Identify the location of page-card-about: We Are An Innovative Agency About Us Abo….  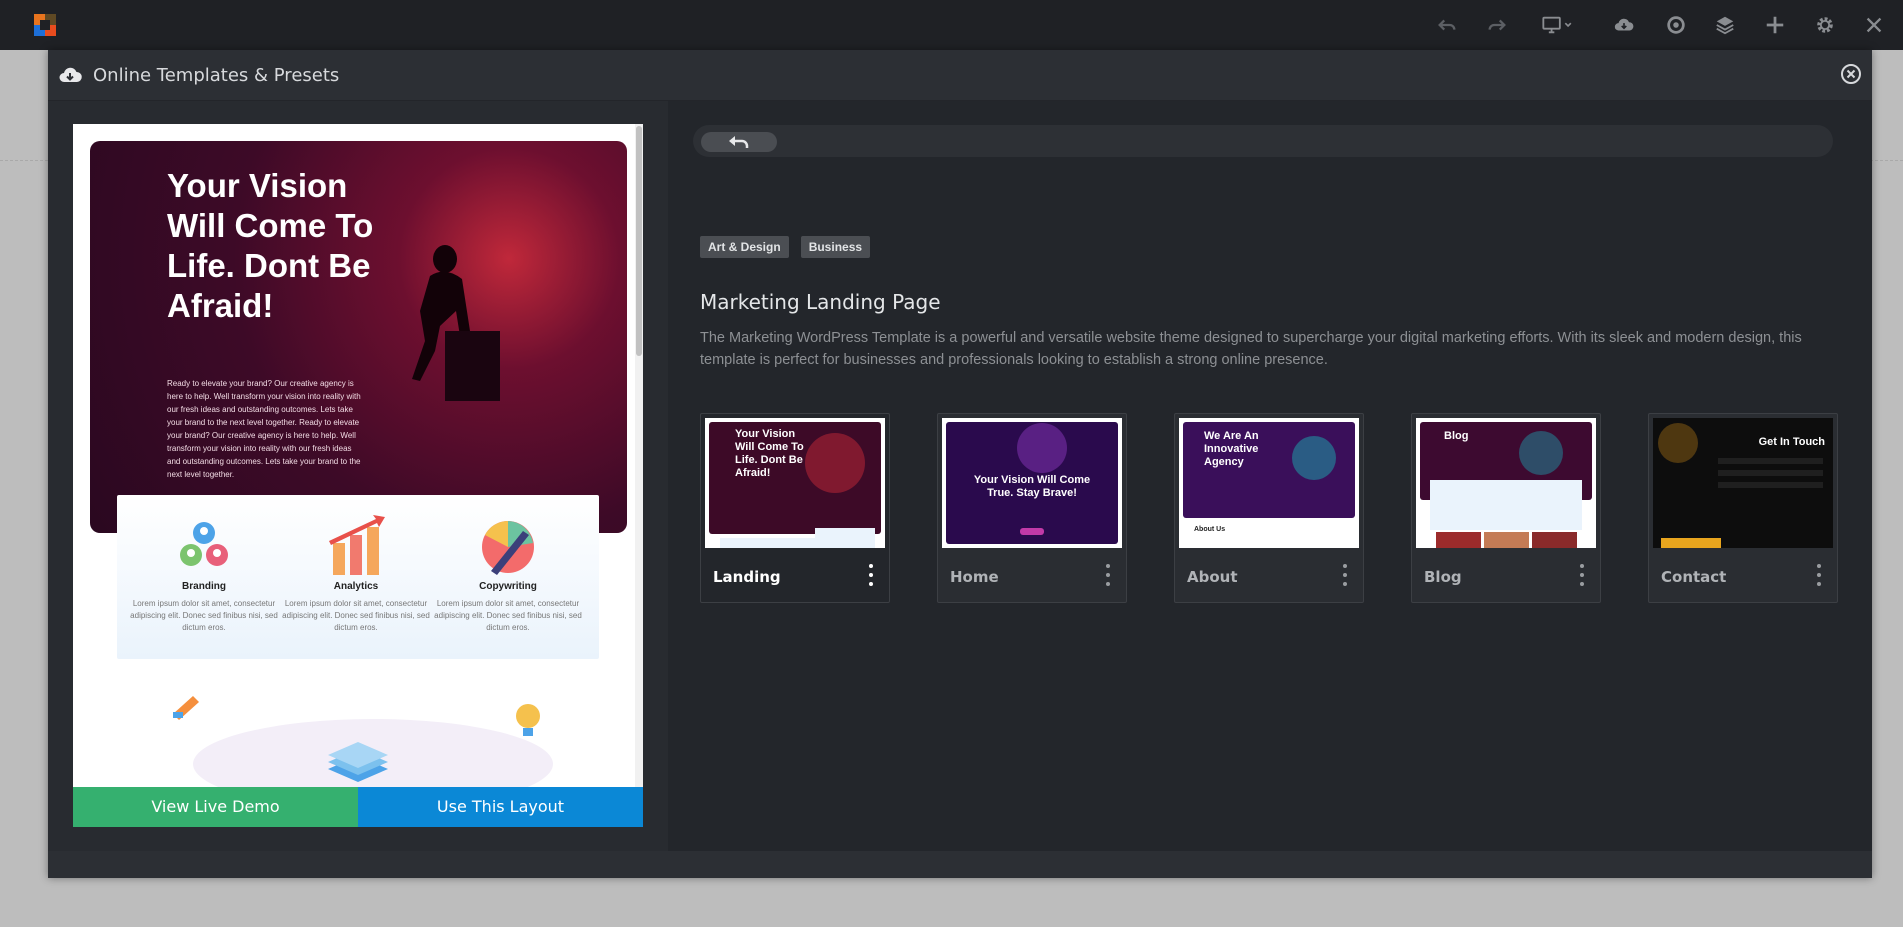
(1269, 508).